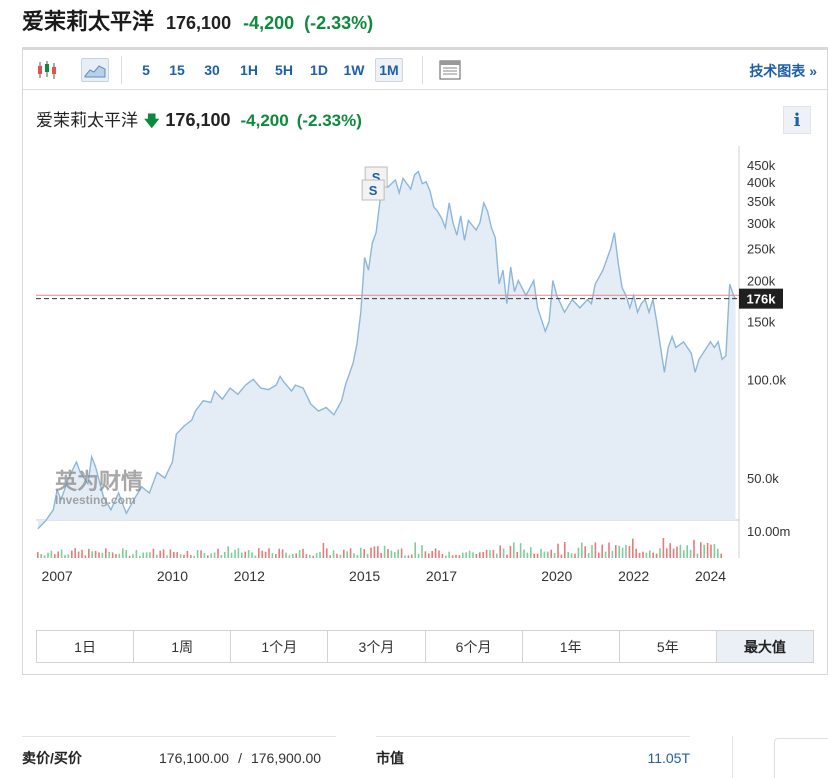  I want to click on range-button: 3个月, so click(377, 646).